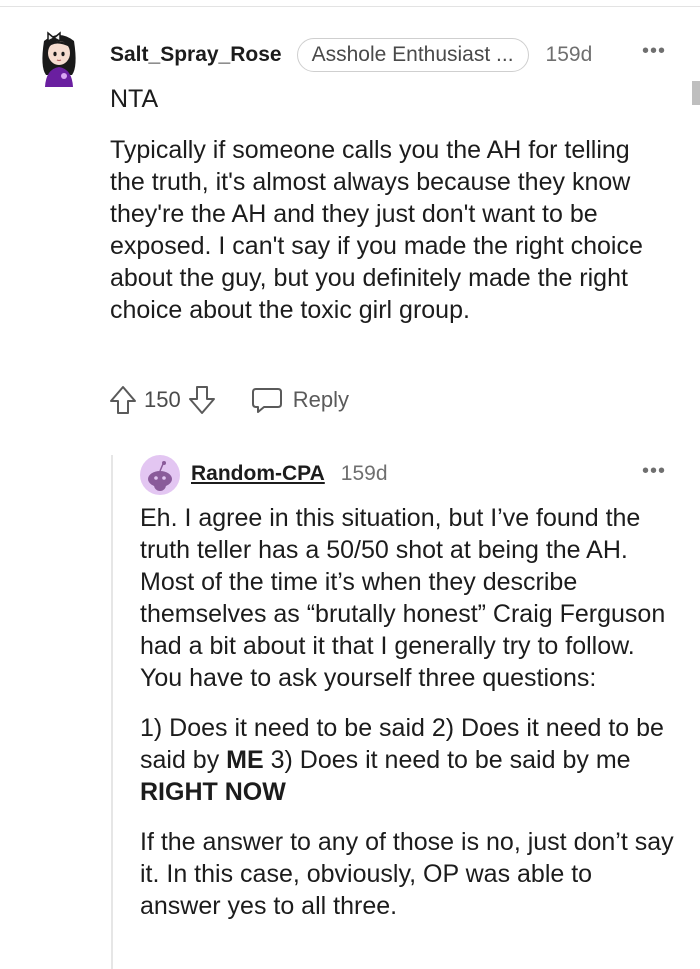  Describe the element at coordinates (447, 760) in the screenshot. I see `reply-text-segment: 3) Does it need to be said by me` at that location.